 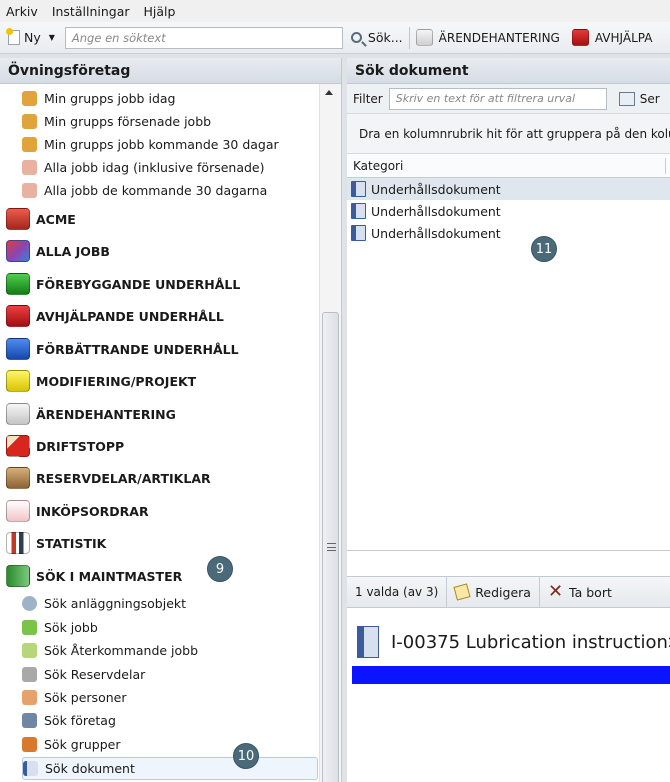 What do you see at coordinates (58, 251) in the screenshot?
I see `category-alla-jobb: ALLA JOBB` at bounding box center [58, 251].